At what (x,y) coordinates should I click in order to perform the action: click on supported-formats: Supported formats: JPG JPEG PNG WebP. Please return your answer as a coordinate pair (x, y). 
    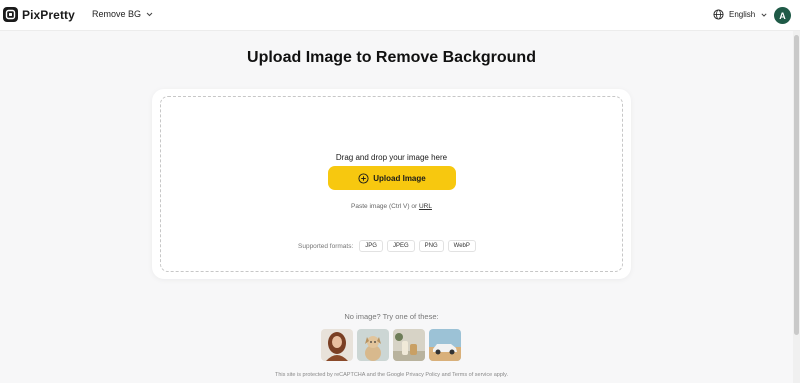
    Looking at the image, I should click on (389, 246).